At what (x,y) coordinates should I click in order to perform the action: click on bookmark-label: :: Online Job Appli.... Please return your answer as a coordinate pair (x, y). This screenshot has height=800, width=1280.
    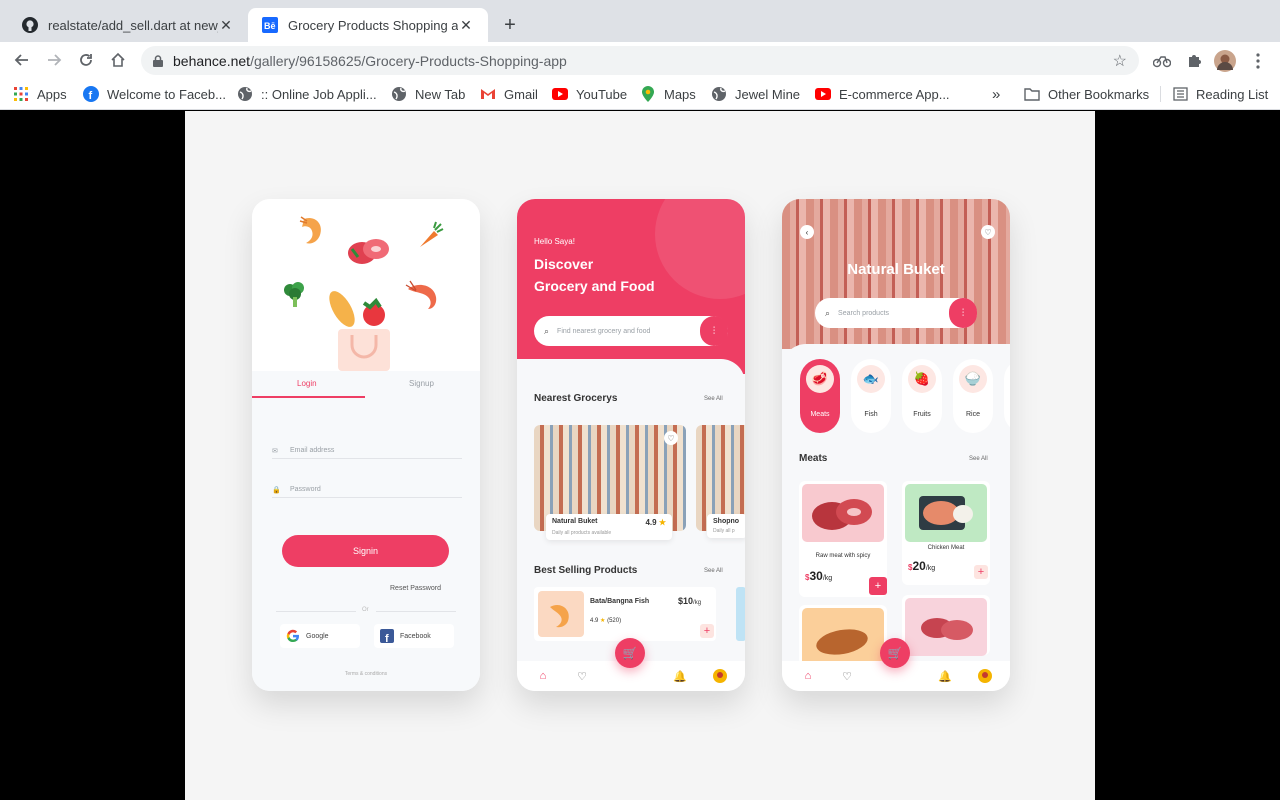
    Looking at the image, I should click on (319, 94).